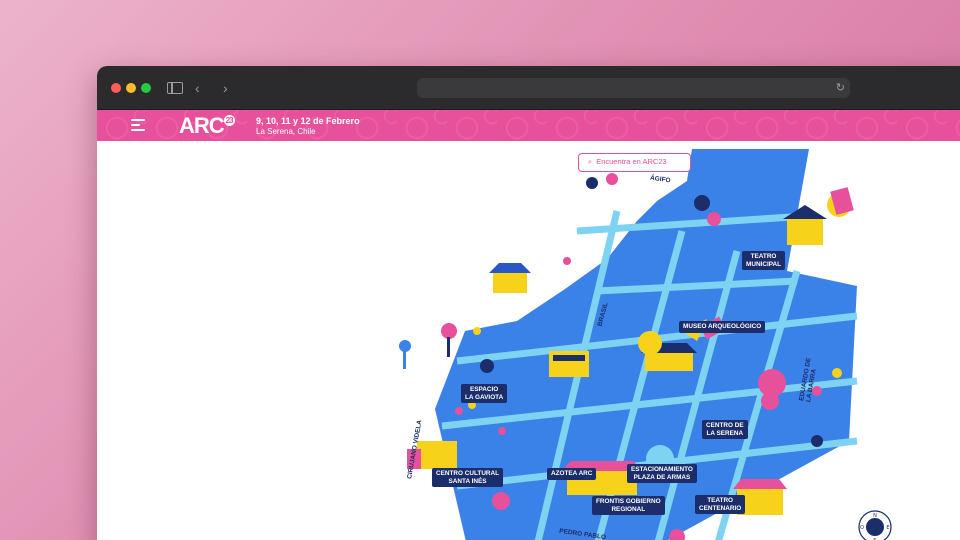 This screenshot has height=540, width=960. Describe the element at coordinates (131, 88) in the screenshot. I see `minimize-window-button` at that location.